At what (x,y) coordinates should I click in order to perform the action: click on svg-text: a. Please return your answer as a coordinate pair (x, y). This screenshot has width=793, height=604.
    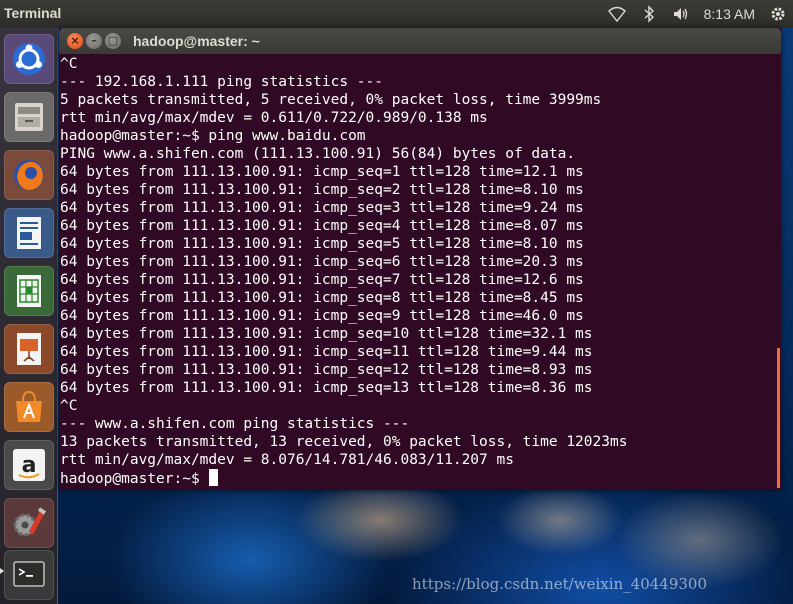
    Looking at the image, I should click on (29, 465).